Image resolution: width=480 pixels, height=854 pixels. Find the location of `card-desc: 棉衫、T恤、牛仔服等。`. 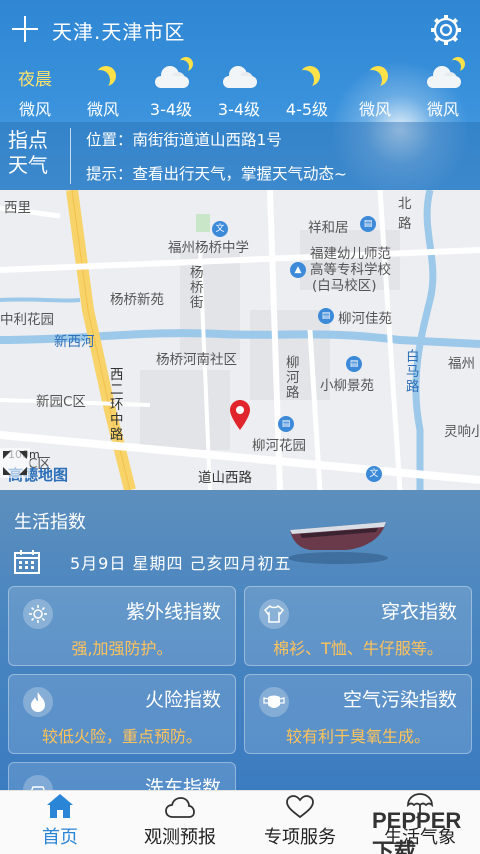

card-desc: 棉衫、T恤、牛仔服等。 is located at coordinates (358, 648).